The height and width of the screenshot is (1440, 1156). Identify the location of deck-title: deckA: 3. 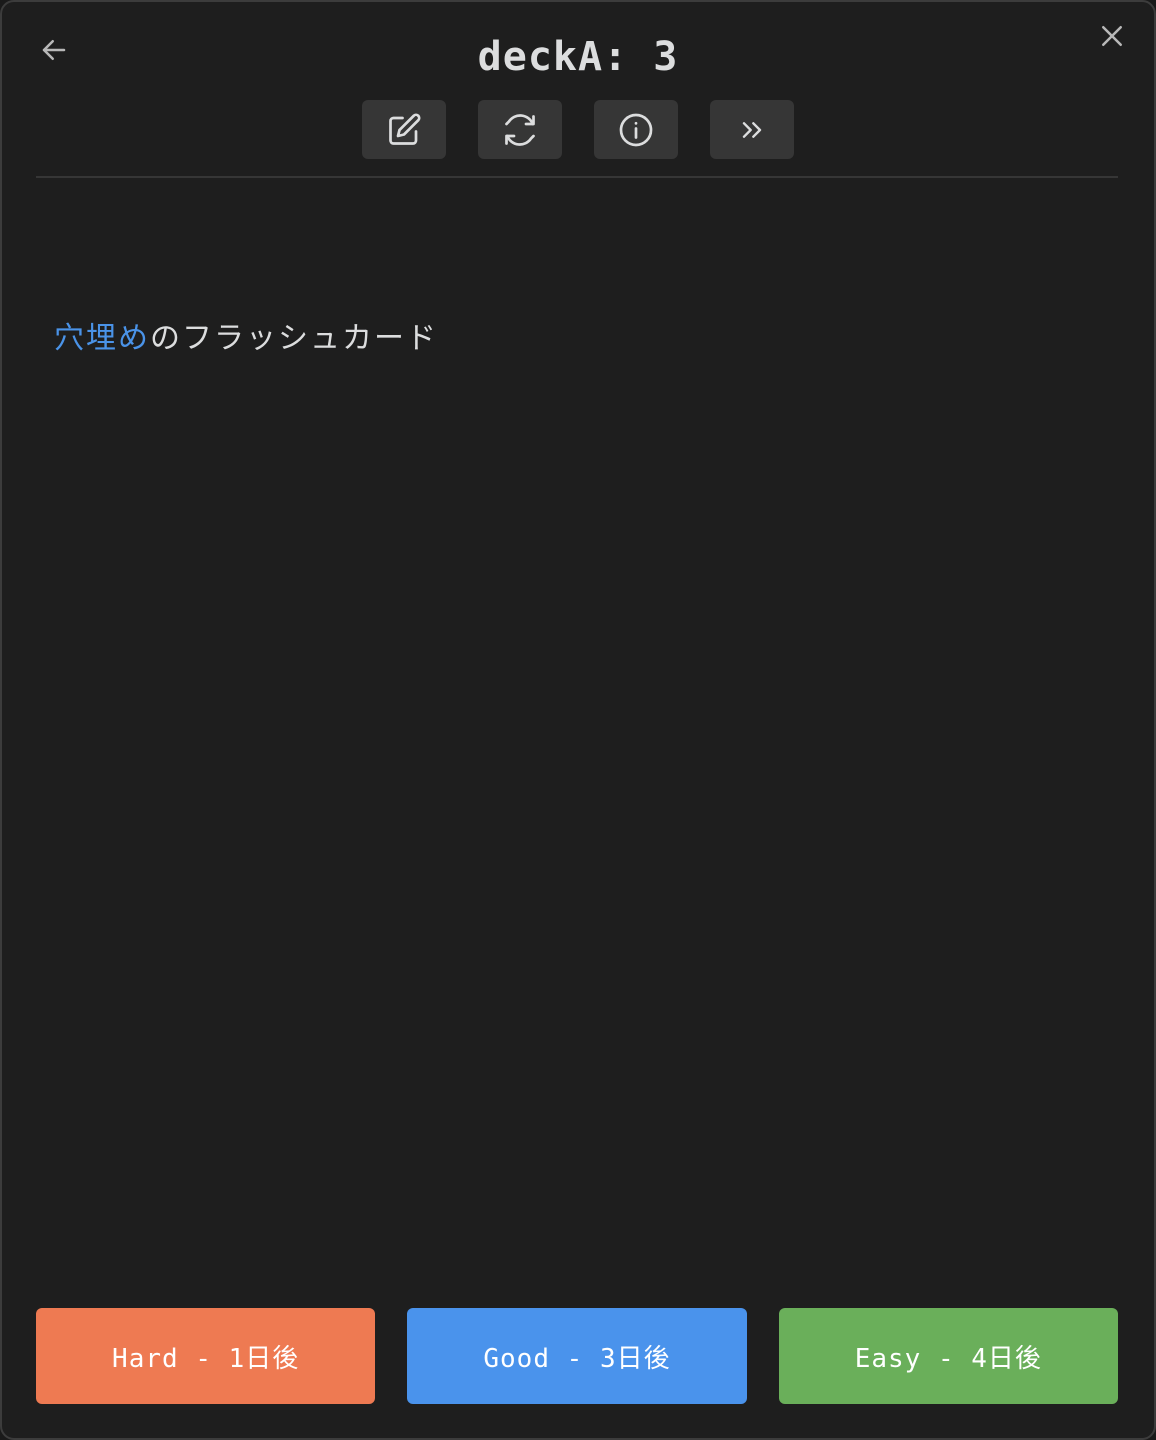
(578, 57).